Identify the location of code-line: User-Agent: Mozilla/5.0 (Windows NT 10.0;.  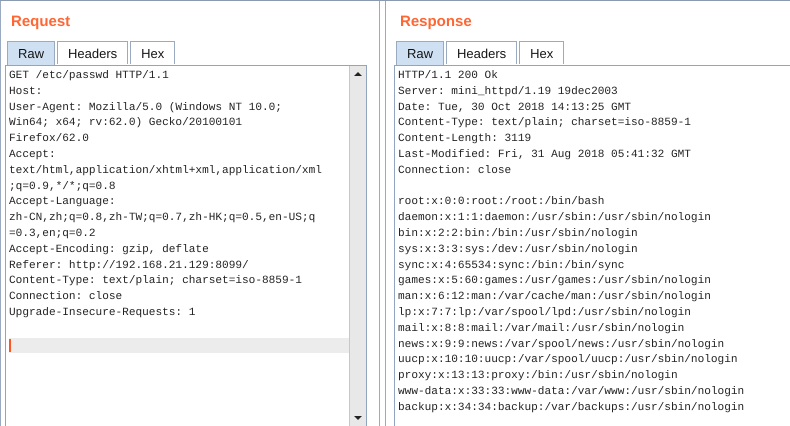
(146, 108).